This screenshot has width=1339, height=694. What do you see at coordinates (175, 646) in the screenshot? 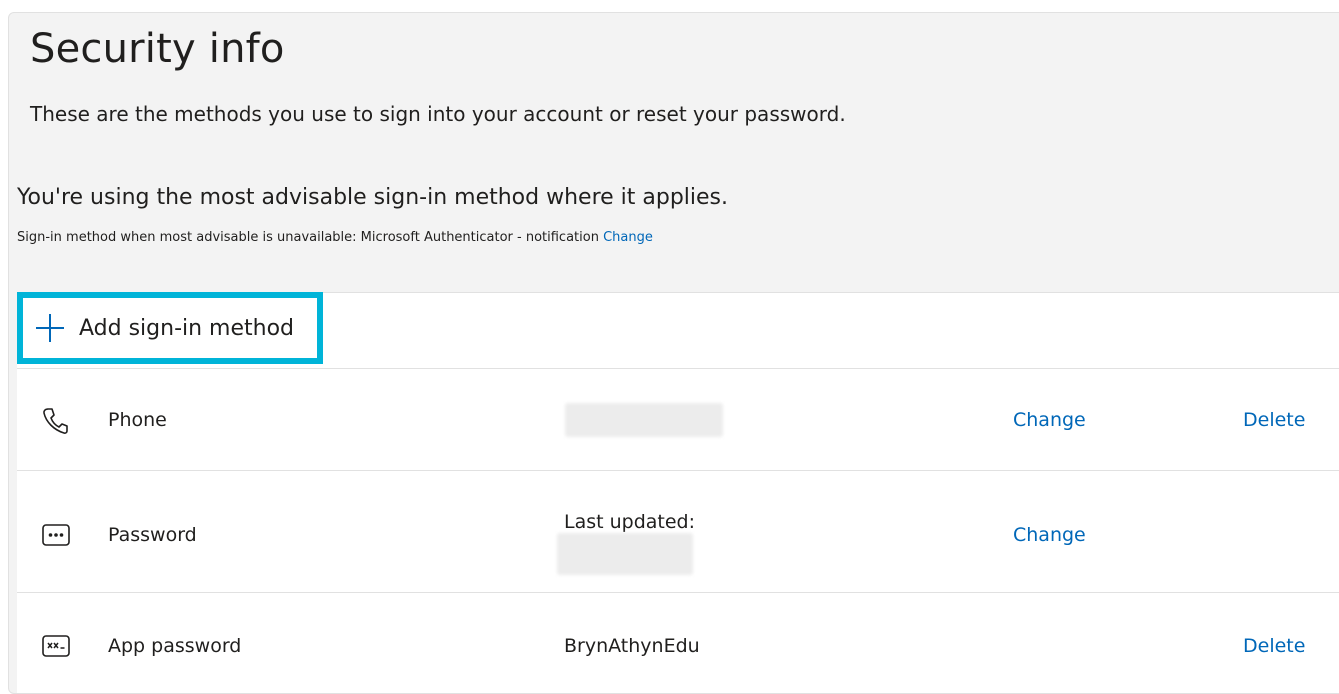
I see `method-name-app-password: App password` at bounding box center [175, 646].